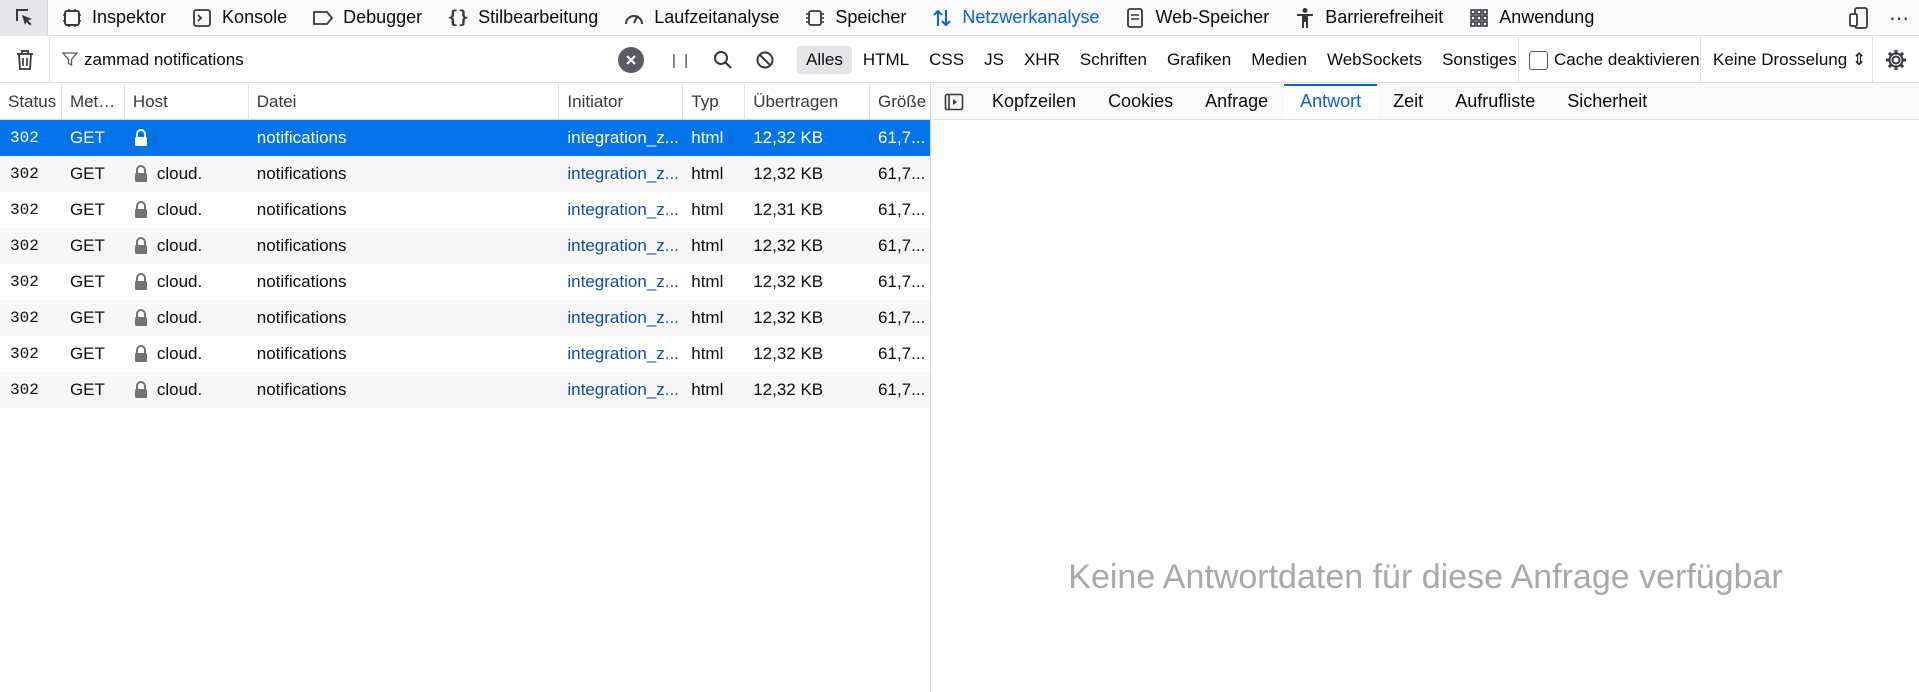  What do you see at coordinates (1199, 60) in the screenshot?
I see `filter-chip-grafiken: Grafiken` at bounding box center [1199, 60].